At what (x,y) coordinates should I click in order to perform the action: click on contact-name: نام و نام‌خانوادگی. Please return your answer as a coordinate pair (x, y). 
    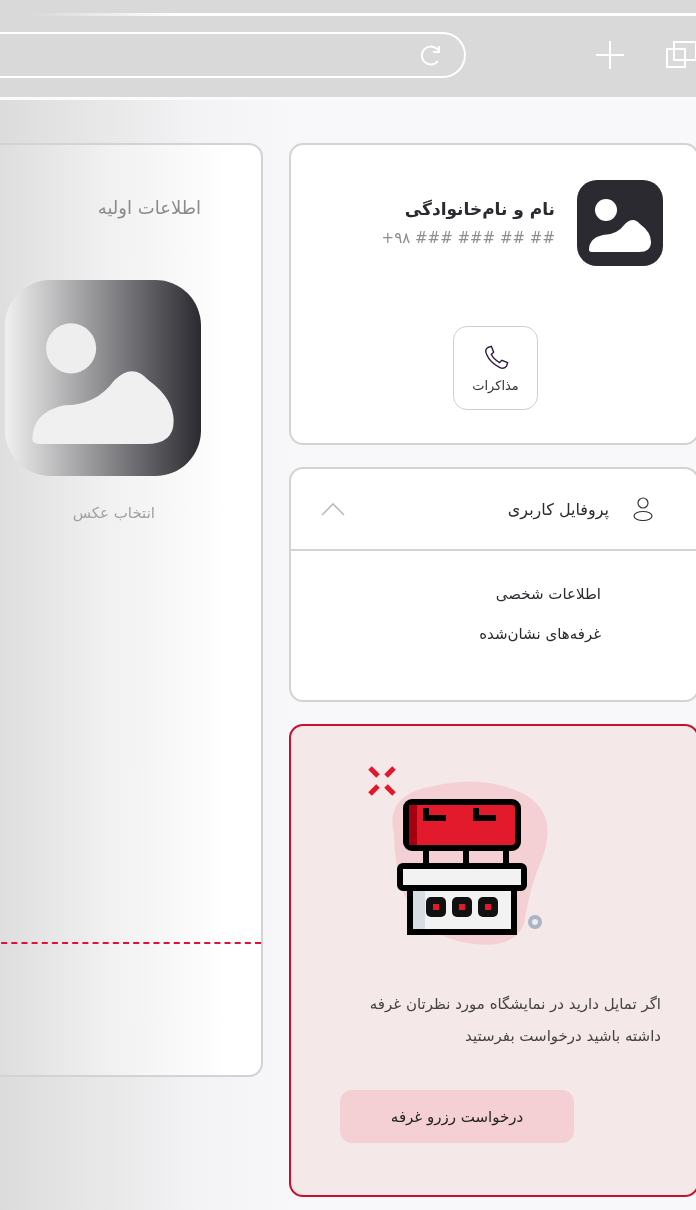
    Looking at the image, I should click on (479, 209).